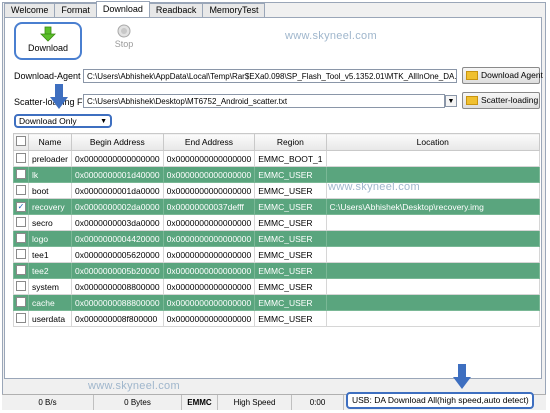 The width and height of the screenshot is (550, 413). Describe the element at coordinates (117, 238) in the screenshot. I see `begin-address-cell: 0x0000000004420000` at that location.